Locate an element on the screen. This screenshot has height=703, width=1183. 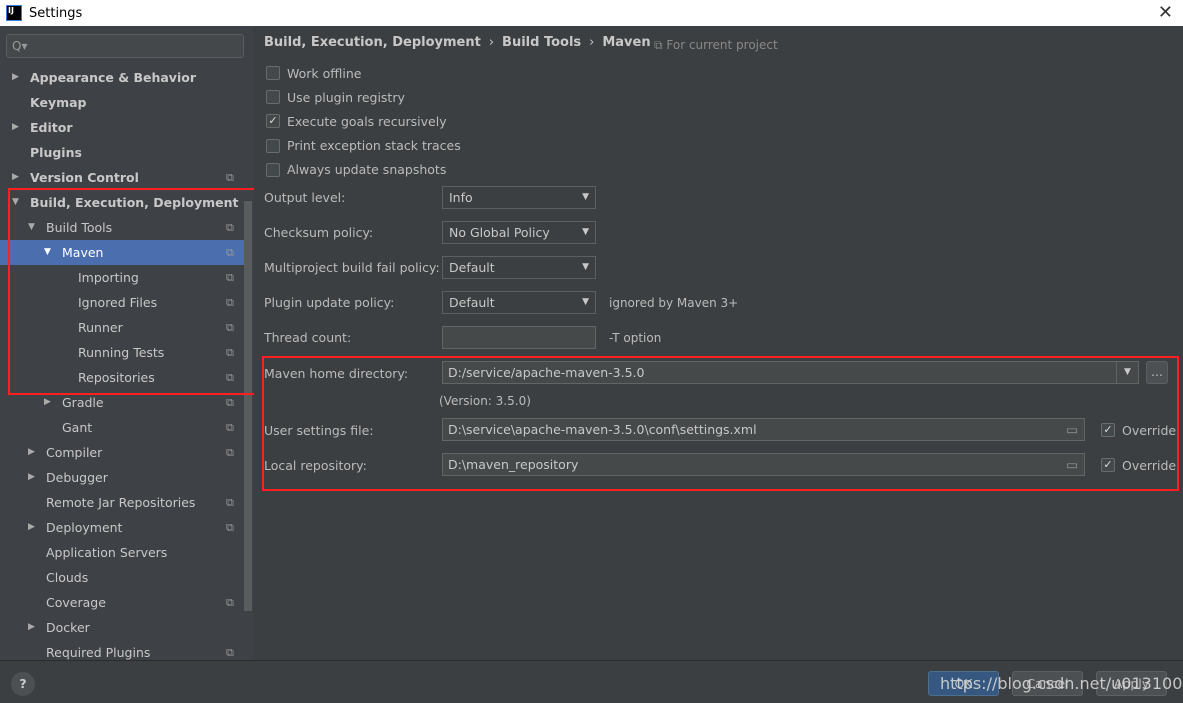
output-level-label: Output level: is located at coordinates (305, 197).